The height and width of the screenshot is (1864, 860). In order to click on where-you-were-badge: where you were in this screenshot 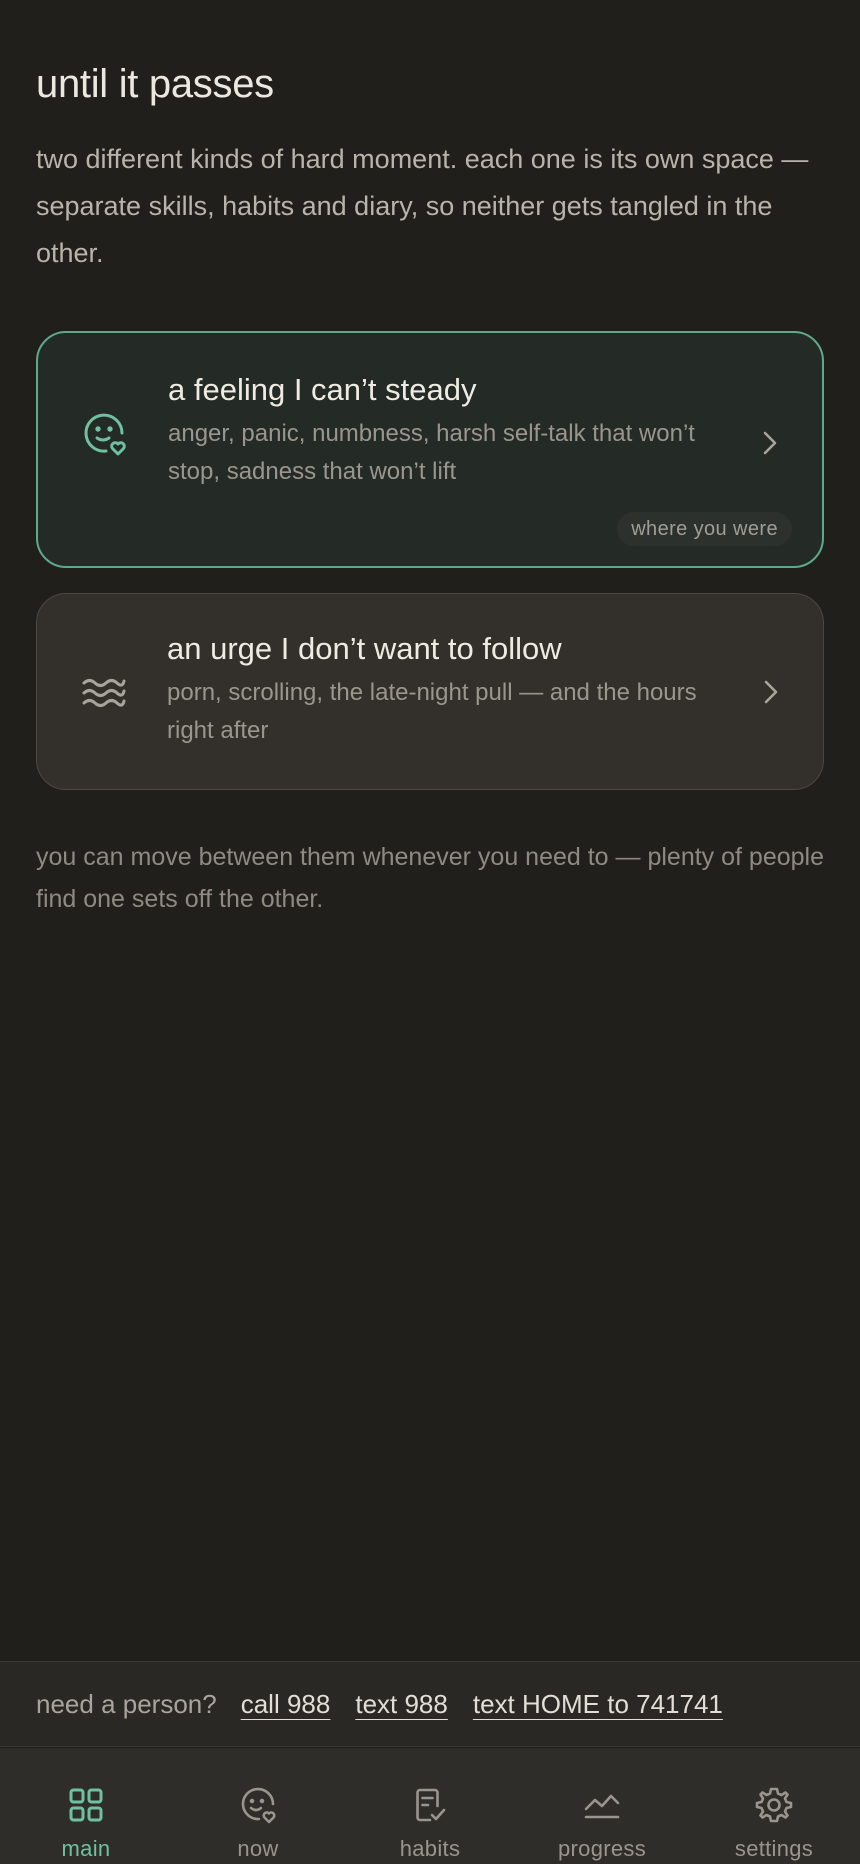, I will do `click(704, 529)`.